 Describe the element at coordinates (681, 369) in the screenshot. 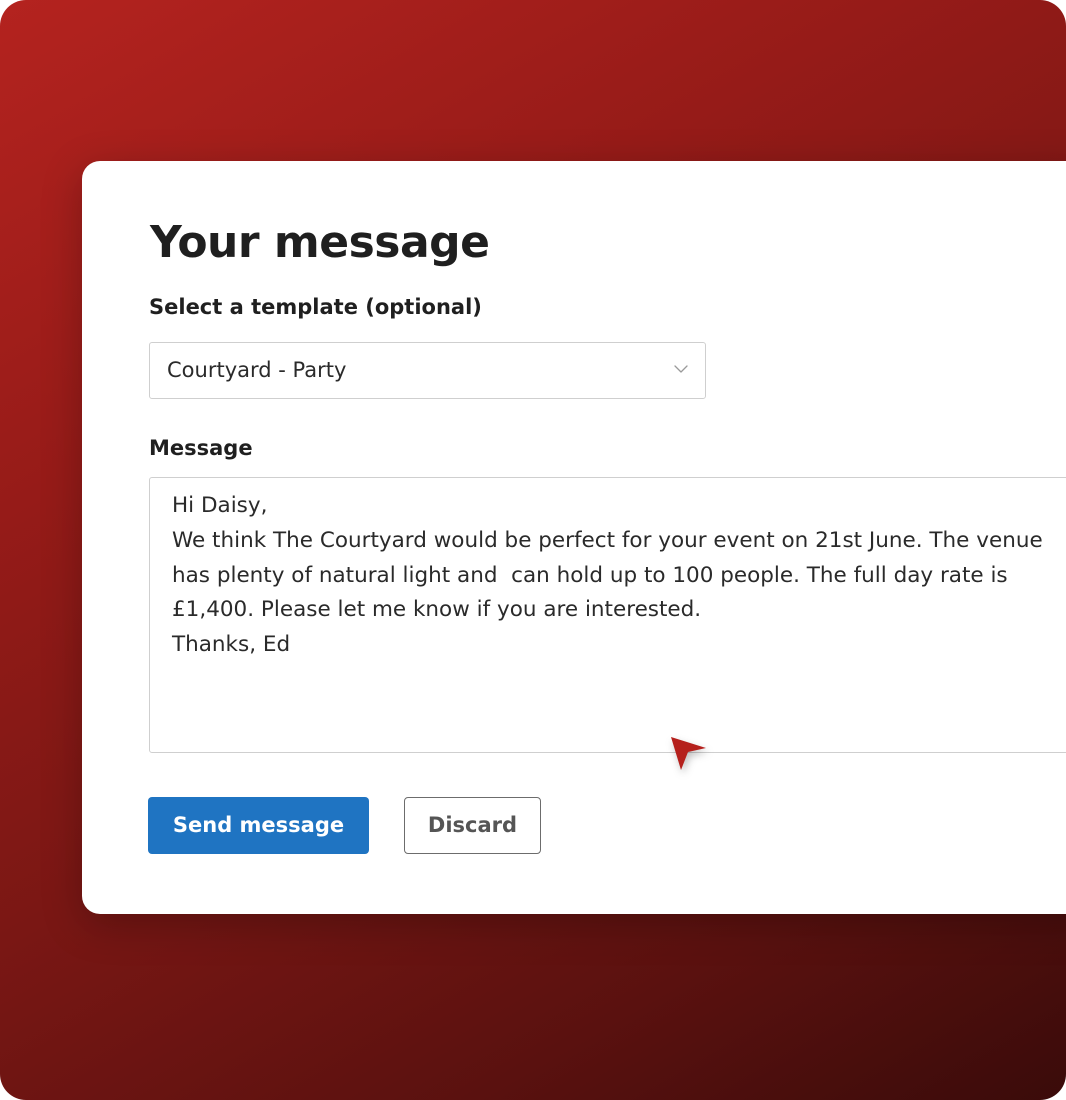

I see `chevron-down-icon` at that location.